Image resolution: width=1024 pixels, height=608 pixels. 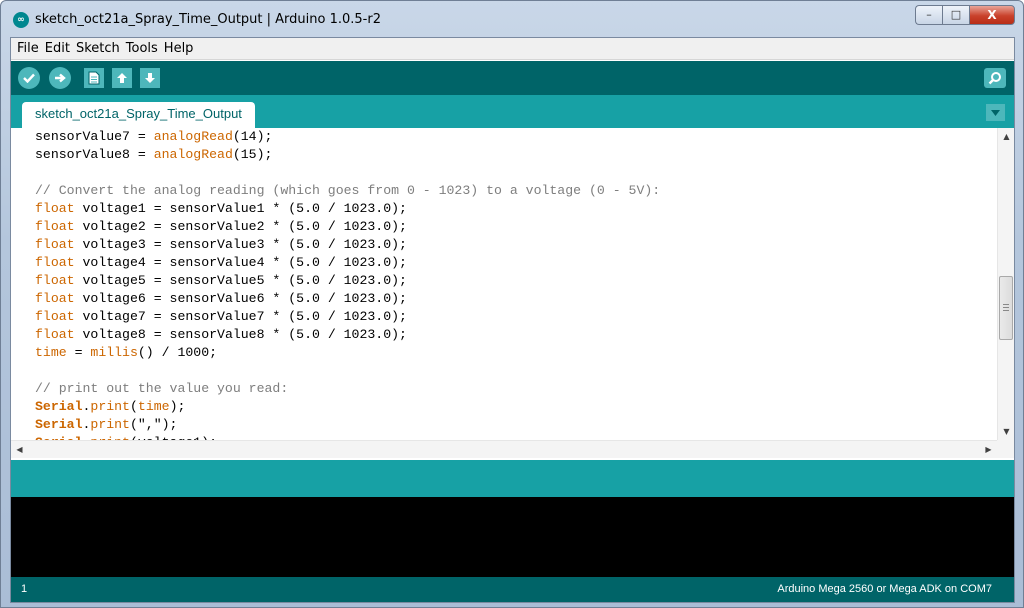 I want to click on menu-edit: Edit, so click(x=57, y=48).